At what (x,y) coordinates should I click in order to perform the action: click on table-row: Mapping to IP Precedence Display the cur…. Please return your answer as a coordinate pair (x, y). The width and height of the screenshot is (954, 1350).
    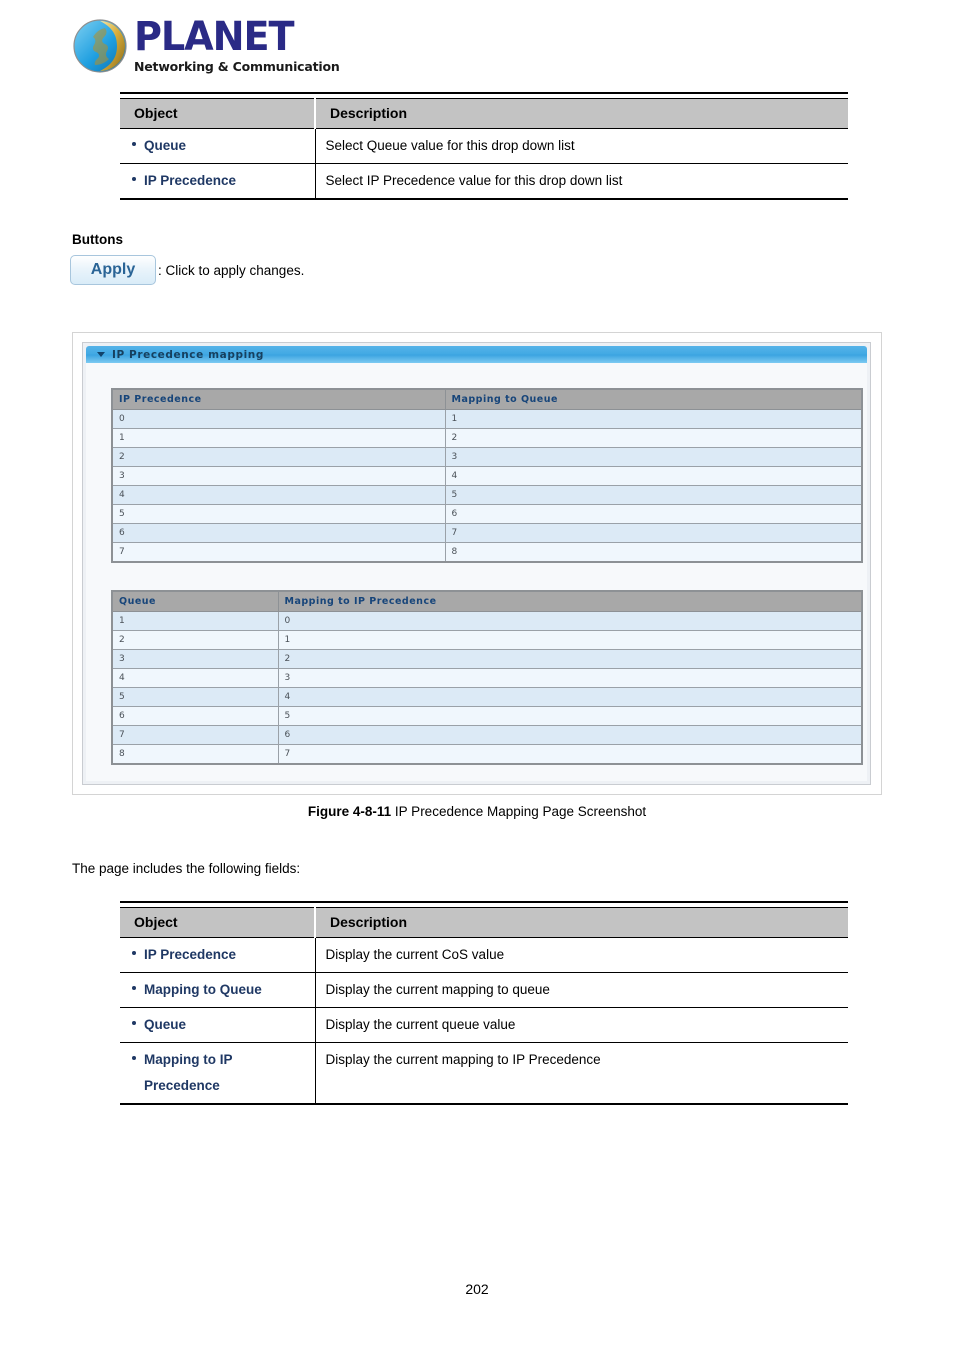
    Looking at the image, I should click on (484, 1073).